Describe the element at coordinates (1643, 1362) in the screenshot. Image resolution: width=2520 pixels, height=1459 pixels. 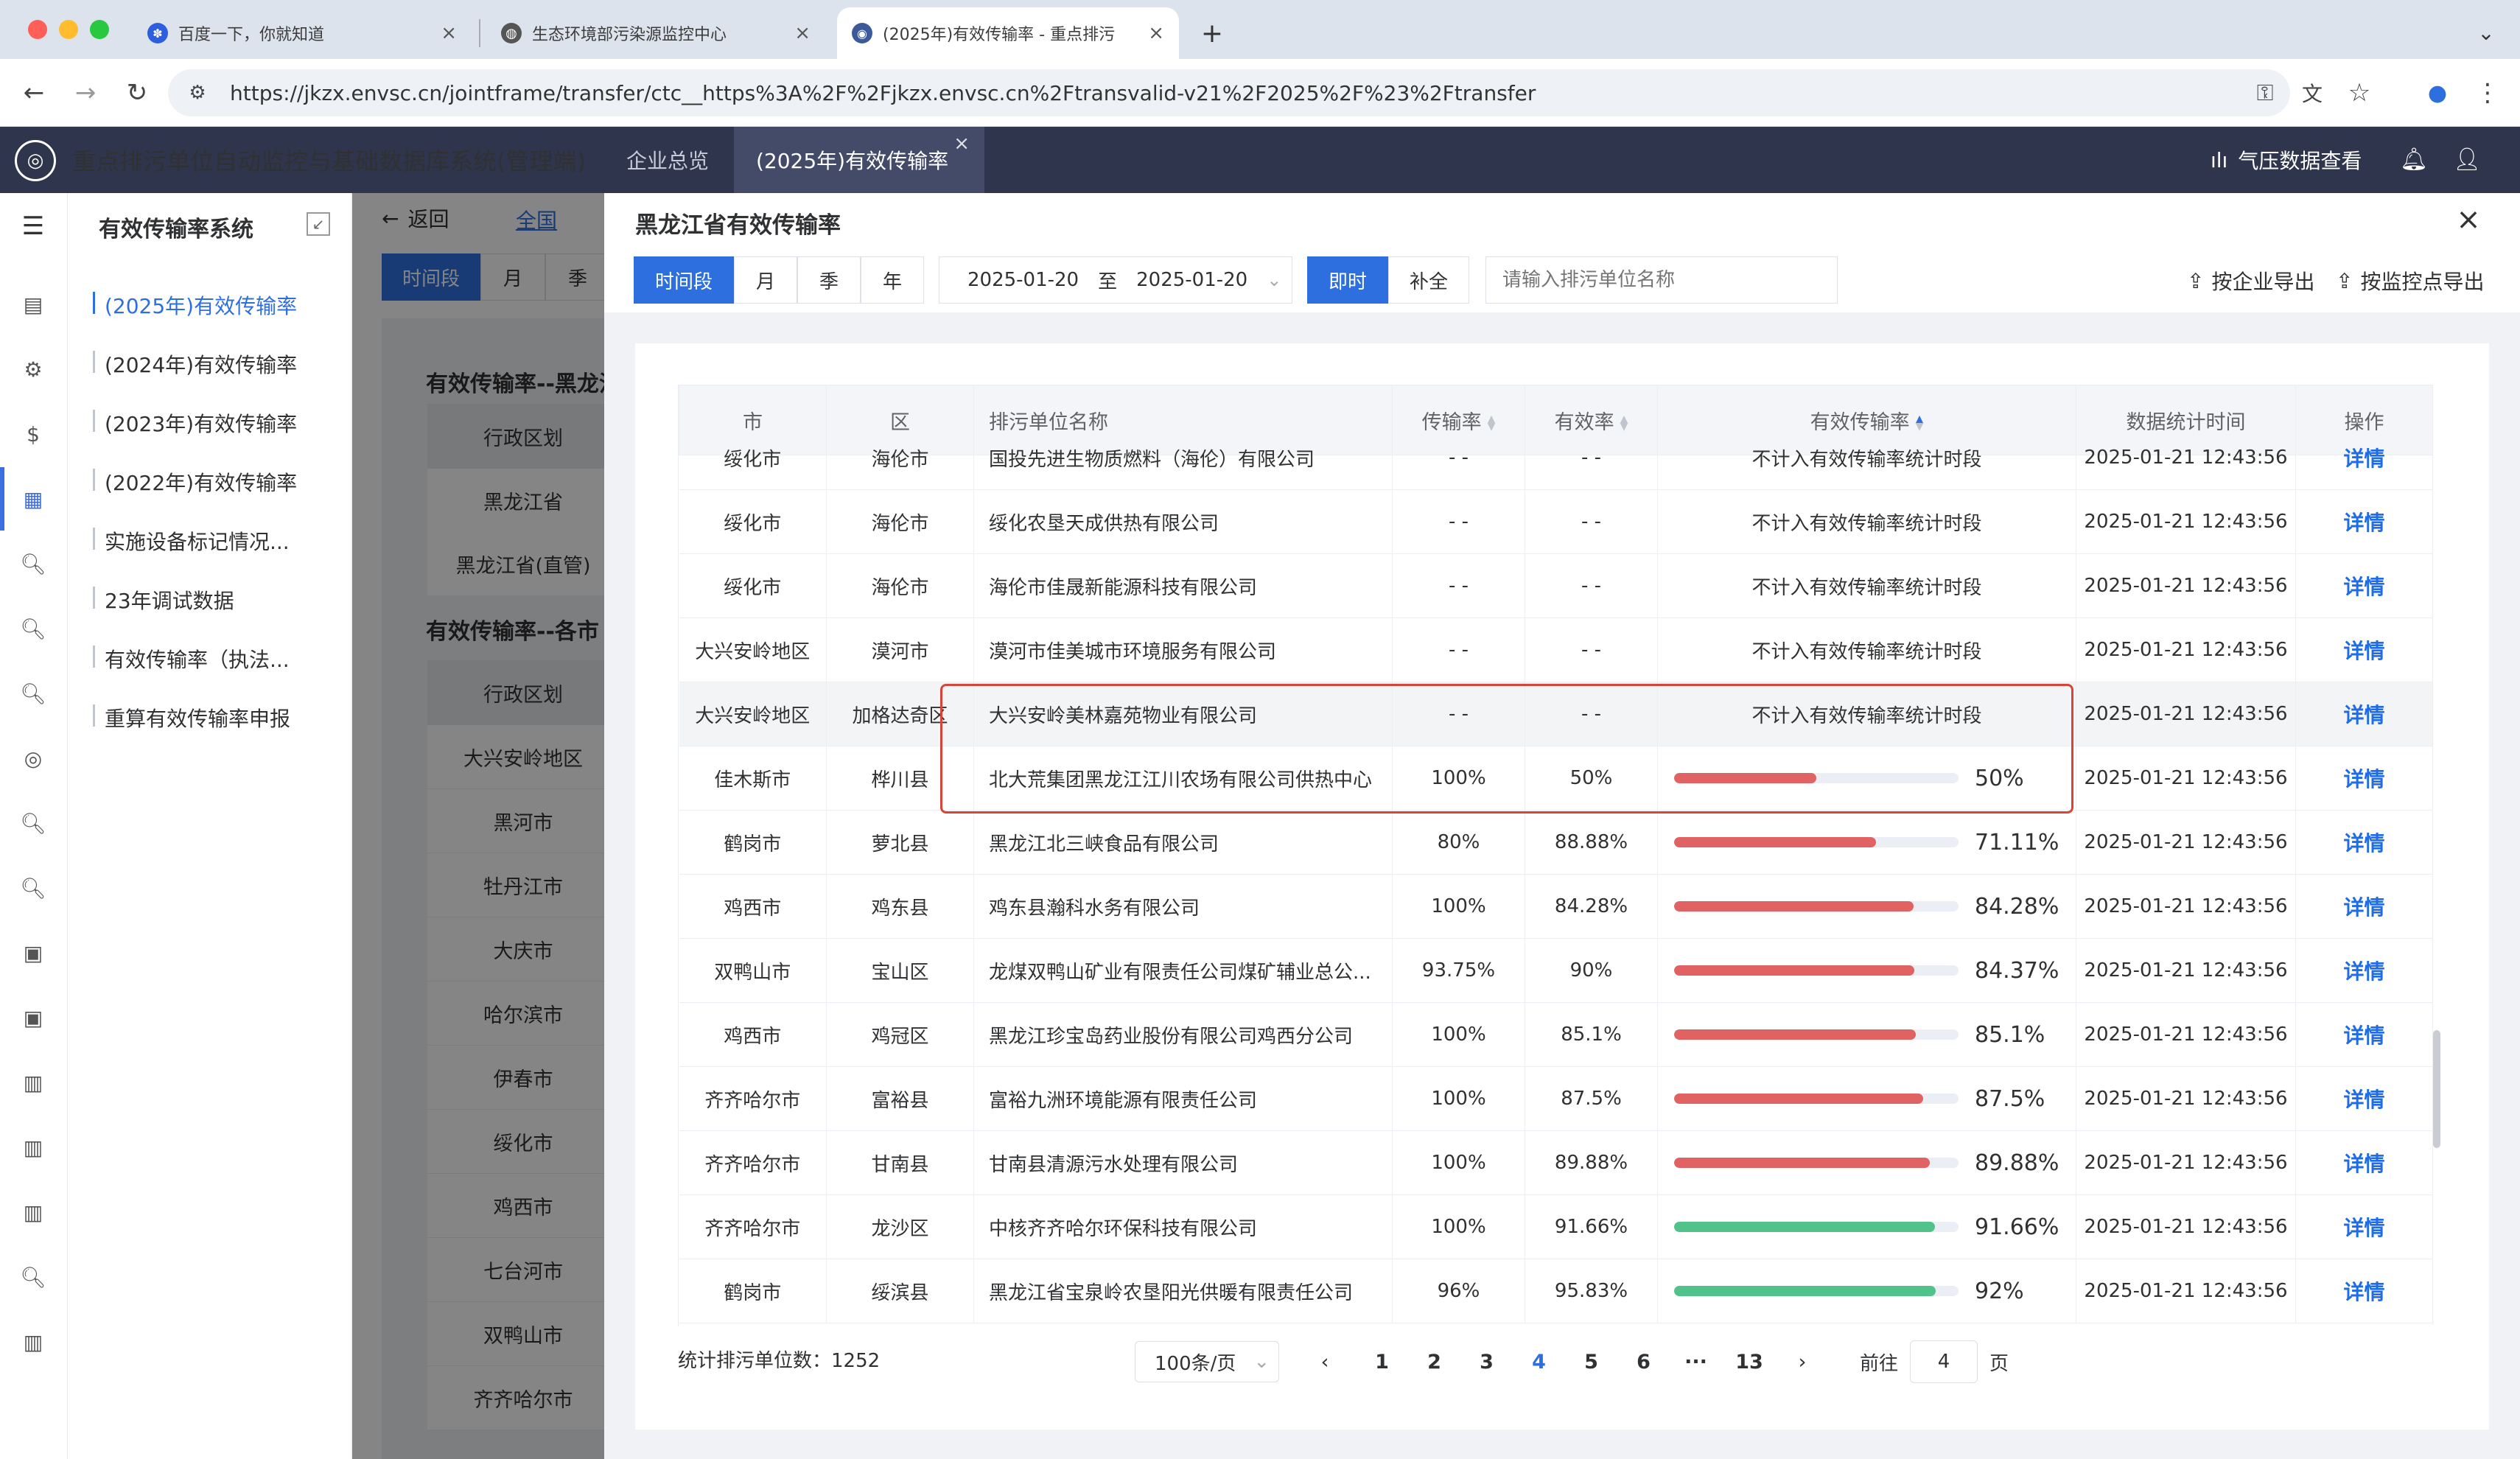
I see `page-number: 6` at that location.